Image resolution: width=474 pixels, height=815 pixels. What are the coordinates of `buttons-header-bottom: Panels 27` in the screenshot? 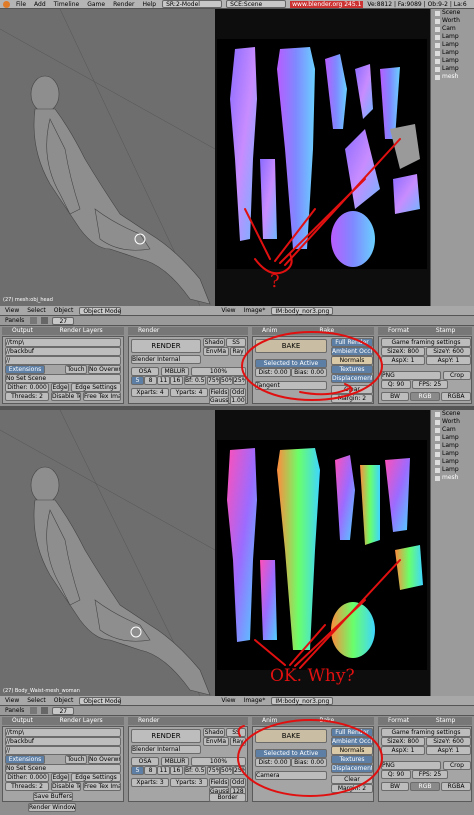 It's located at (237, 711).